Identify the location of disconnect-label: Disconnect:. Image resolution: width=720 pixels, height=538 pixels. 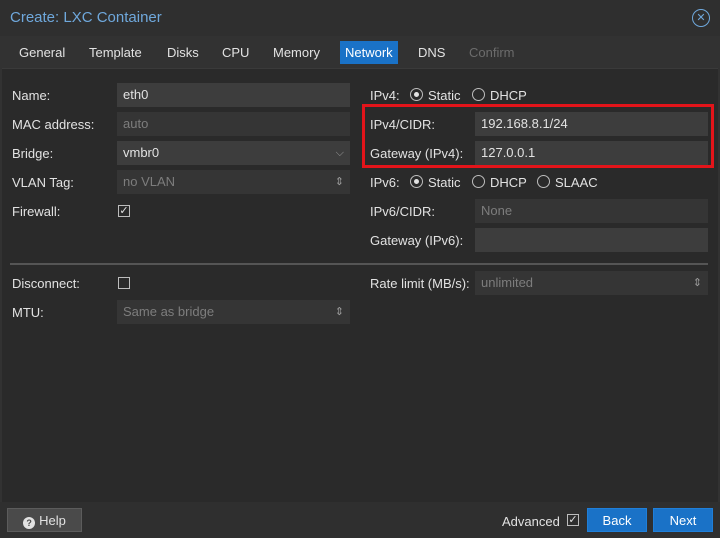
(46, 283).